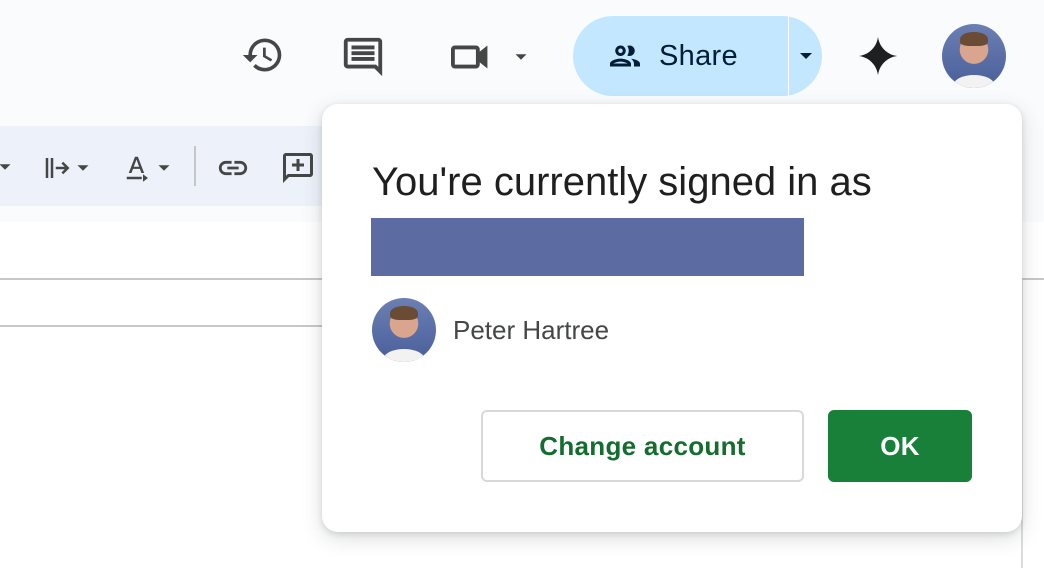 The width and height of the screenshot is (1044, 568). I want to click on gemini-icon, so click(878, 56).